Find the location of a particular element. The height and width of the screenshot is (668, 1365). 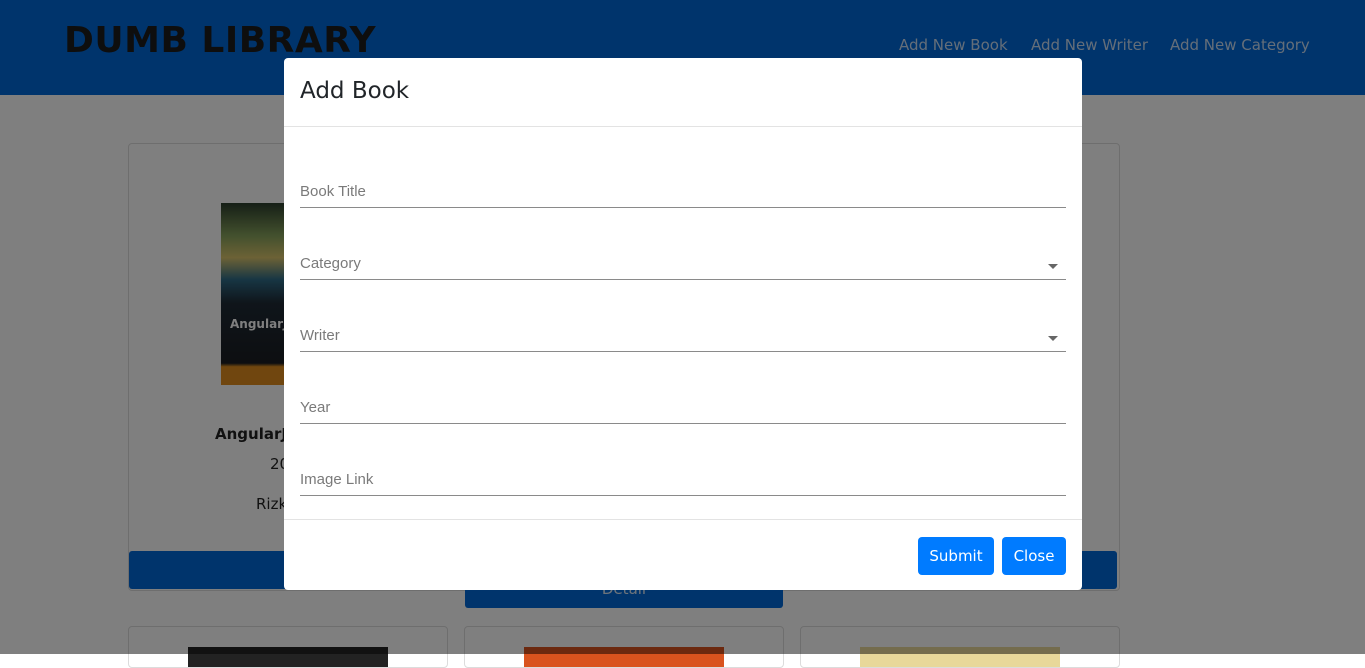

year-placeholder: Year is located at coordinates (315, 407).